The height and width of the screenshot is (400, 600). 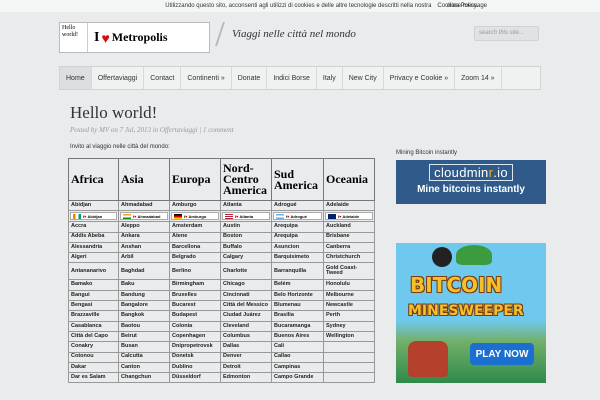 What do you see at coordinates (467, 6) in the screenshot?
I see `close-message-link: close message` at bounding box center [467, 6].